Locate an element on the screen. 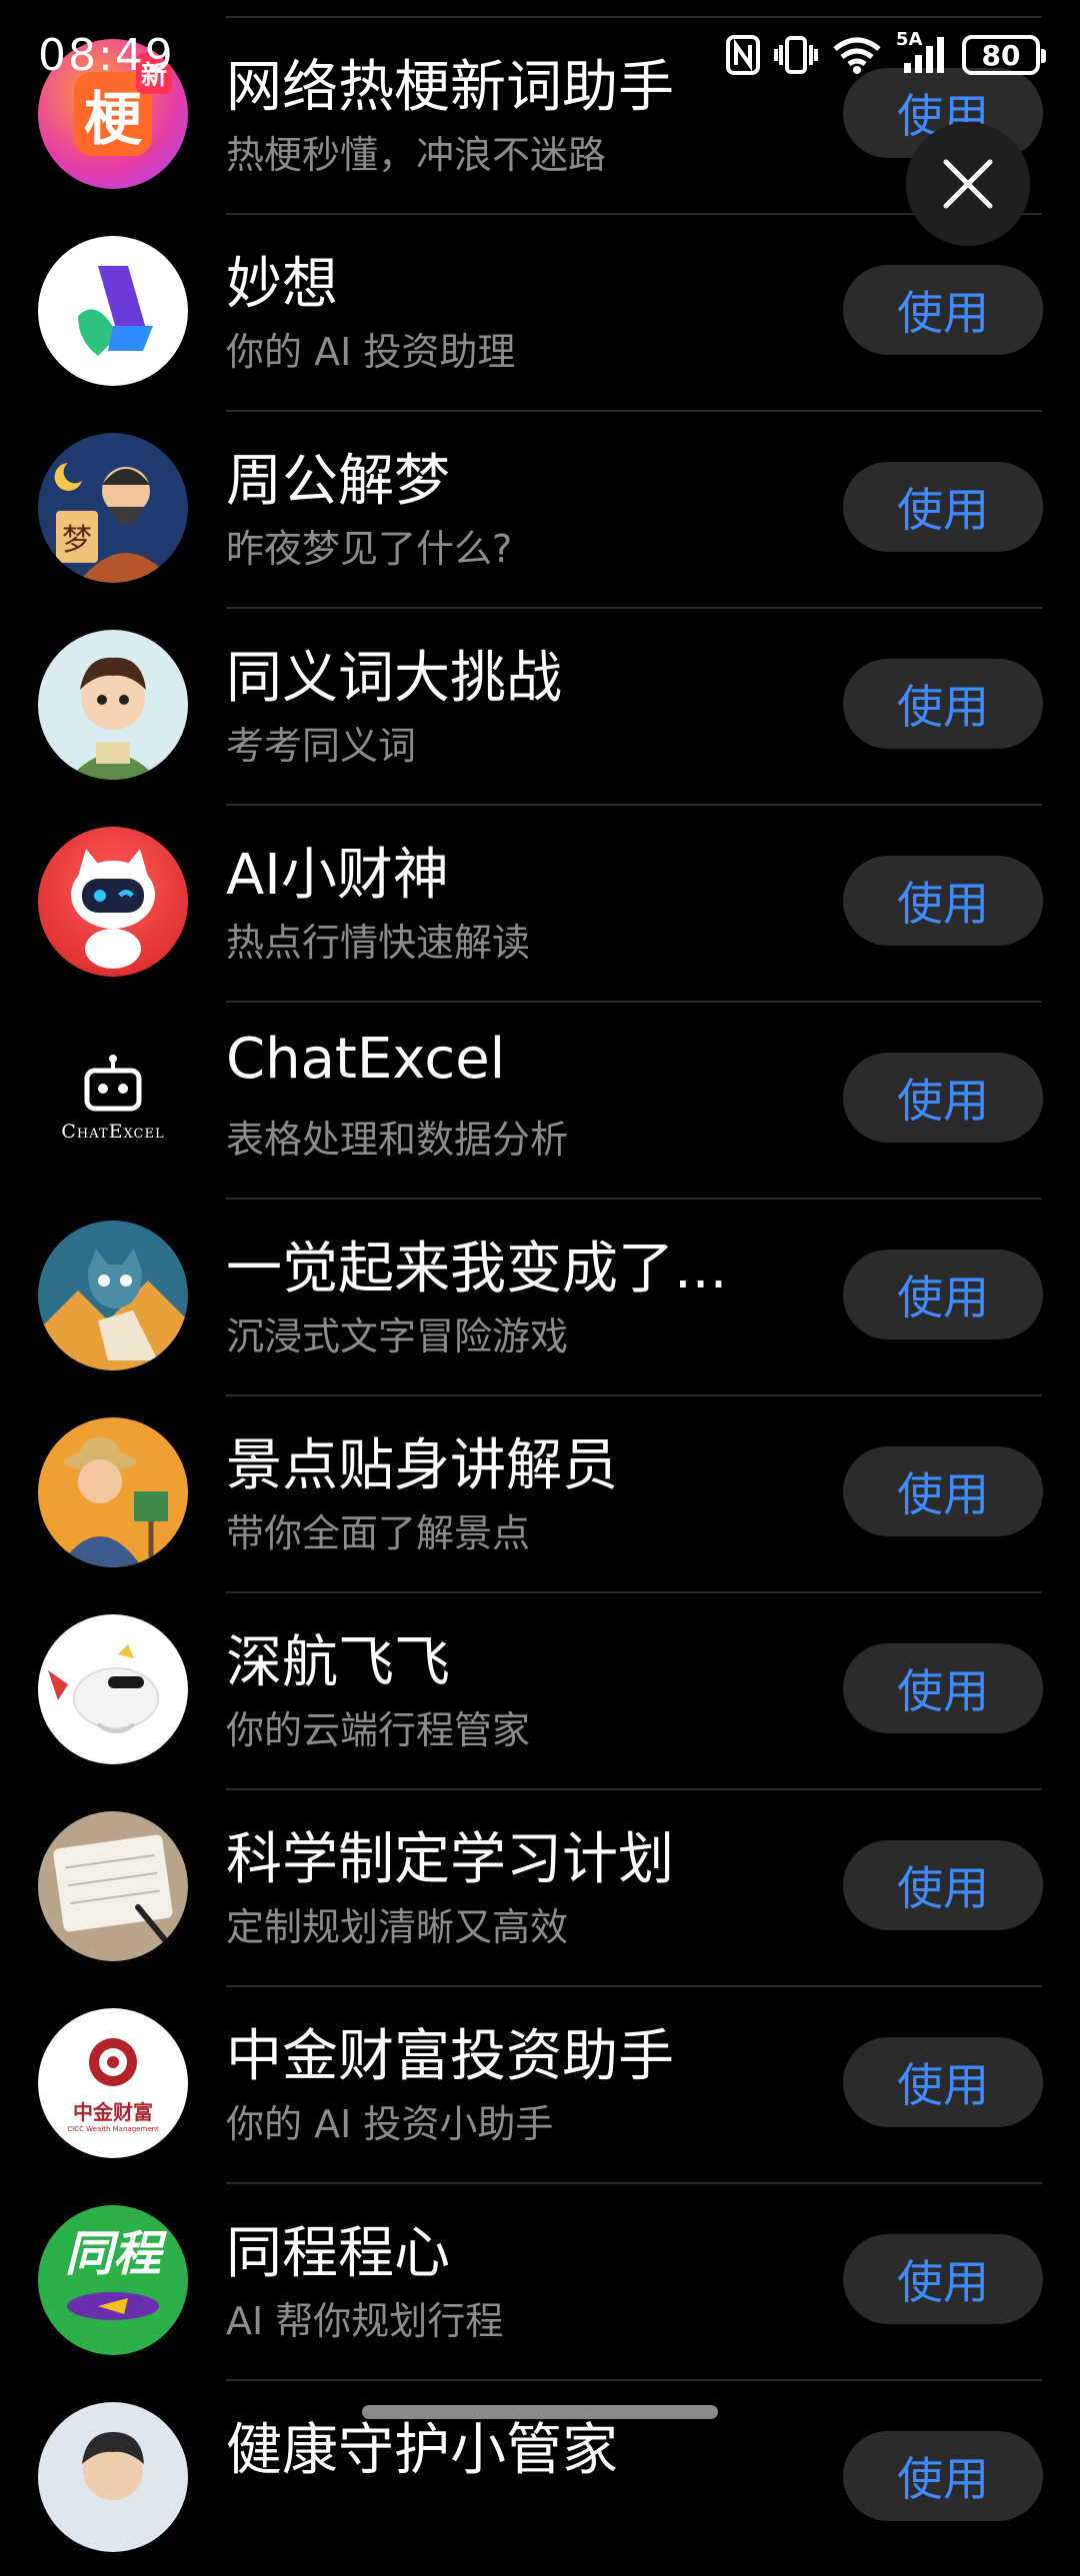 The width and height of the screenshot is (1080, 2576). list-item: 梦 周公解梦 昨夜梦见了什么? 使用 is located at coordinates (540, 508).